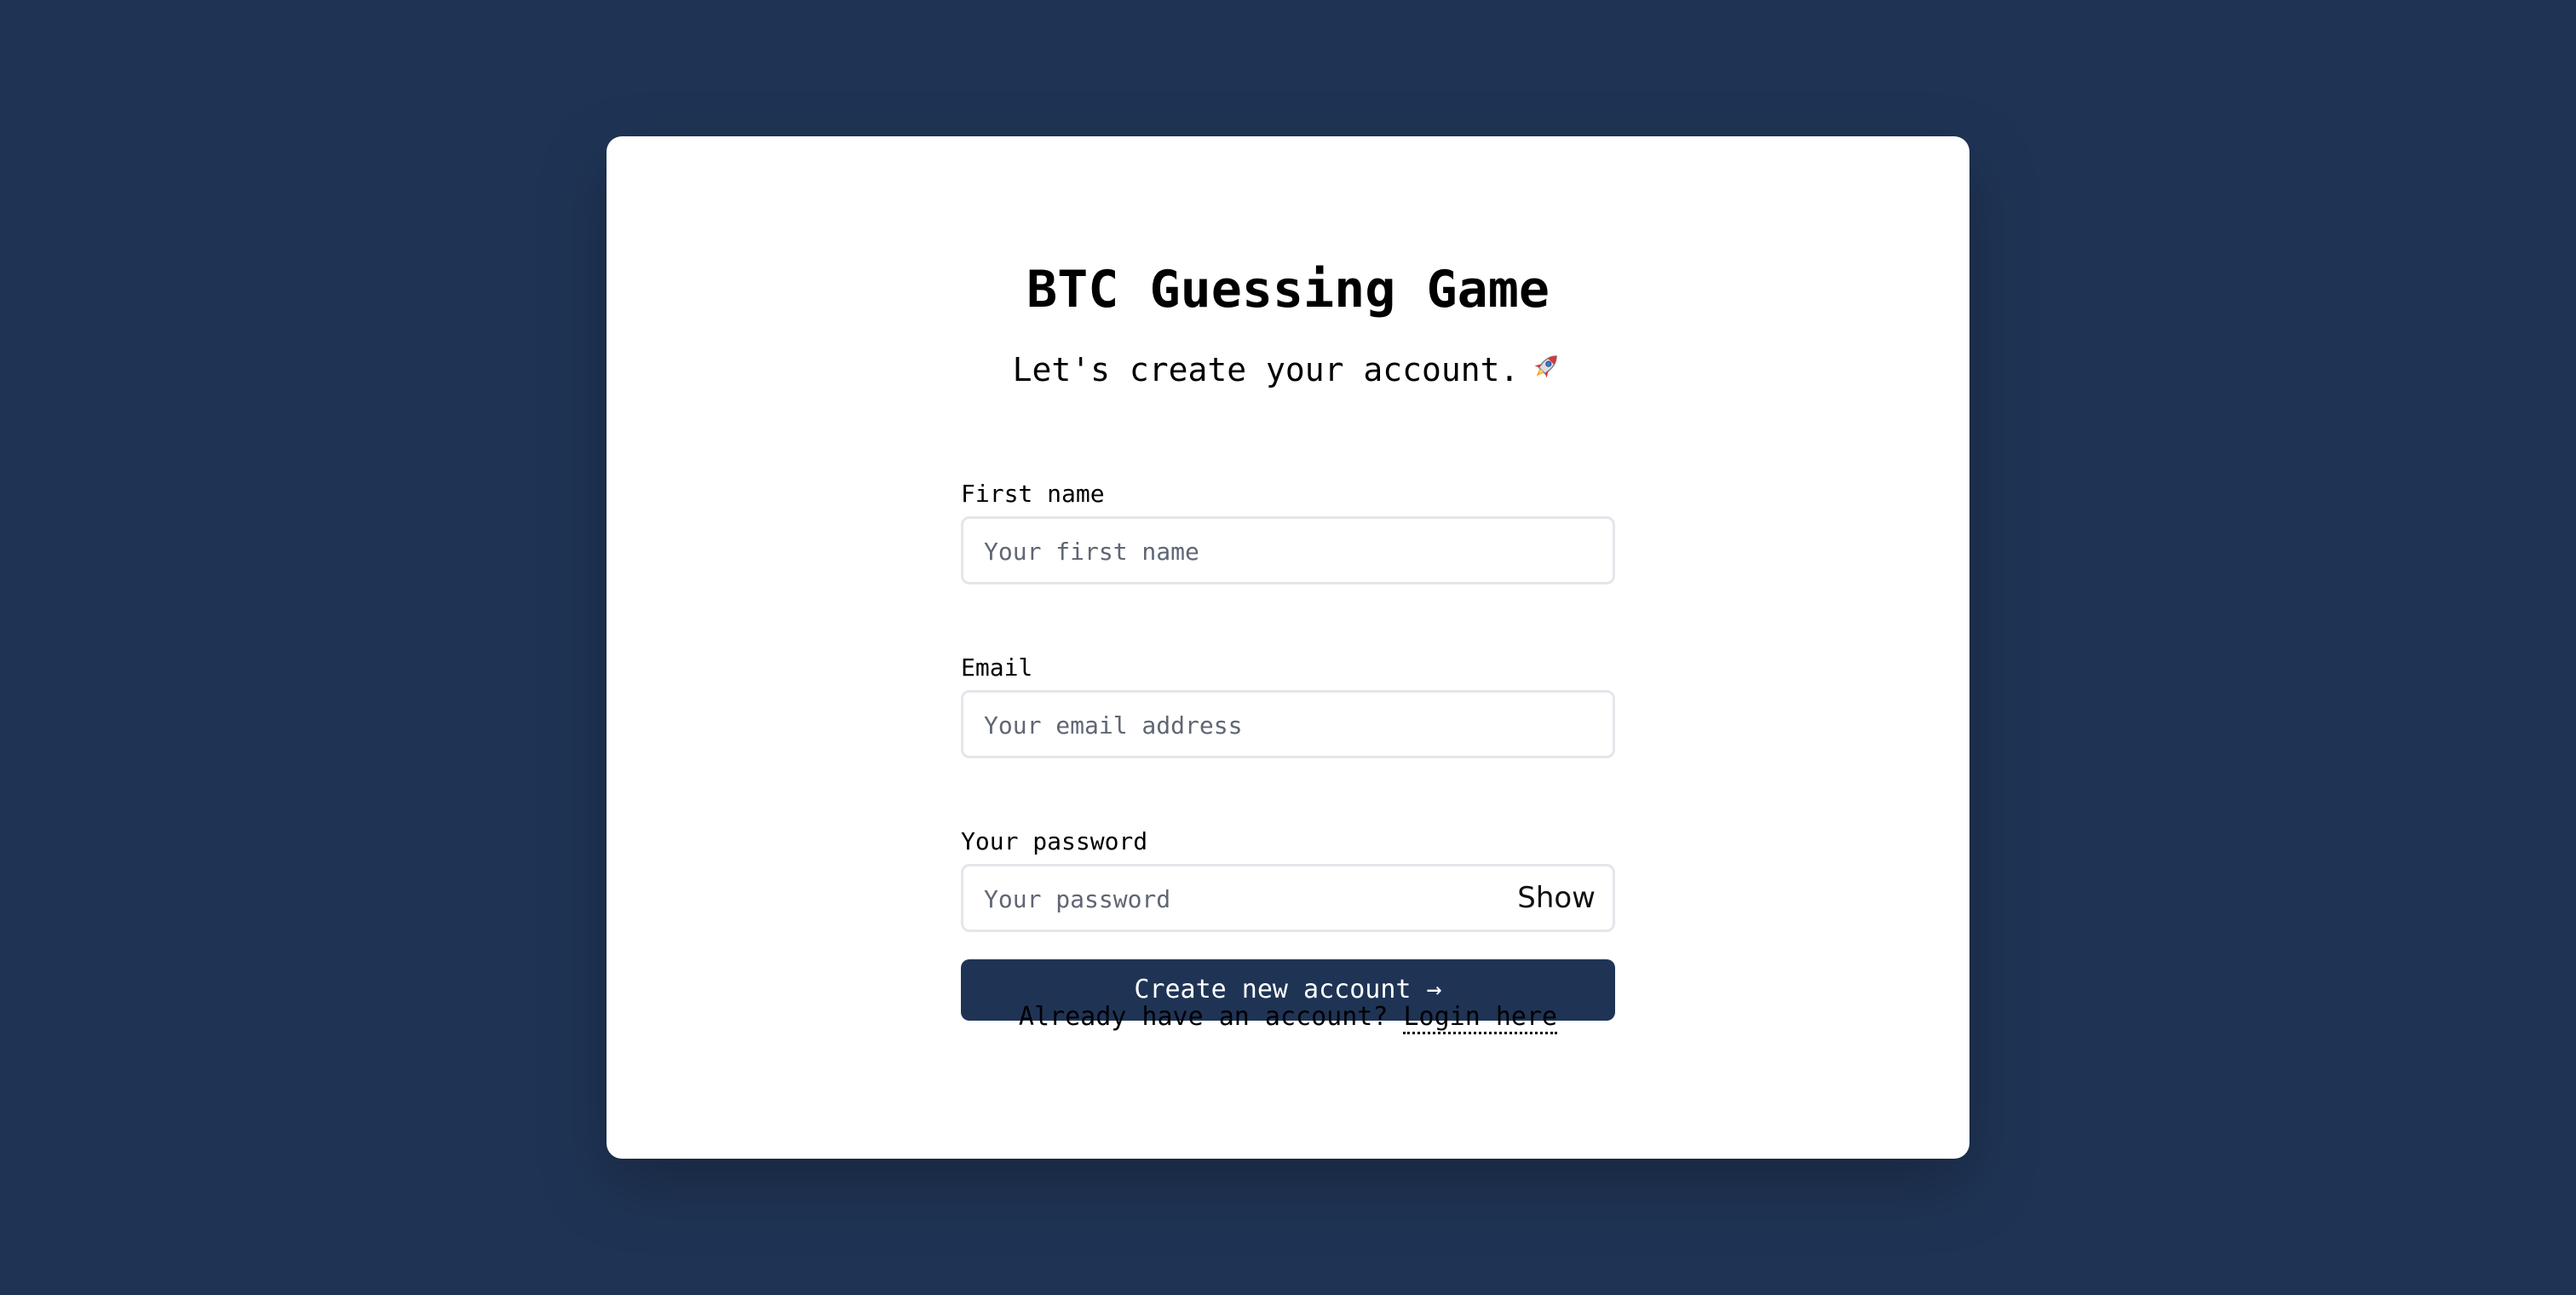  Describe the element at coordinates (1557, 898) in the screenshot. I see `show-password-button: Show` at that location.